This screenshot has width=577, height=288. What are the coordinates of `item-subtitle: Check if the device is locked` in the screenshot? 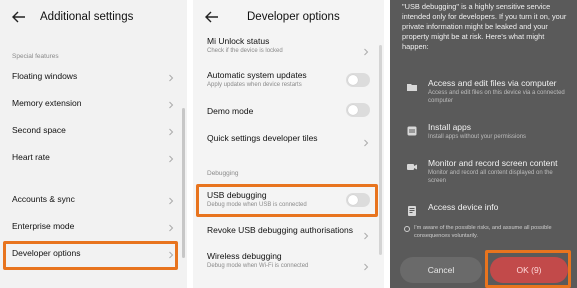 It's located at (245, 51).